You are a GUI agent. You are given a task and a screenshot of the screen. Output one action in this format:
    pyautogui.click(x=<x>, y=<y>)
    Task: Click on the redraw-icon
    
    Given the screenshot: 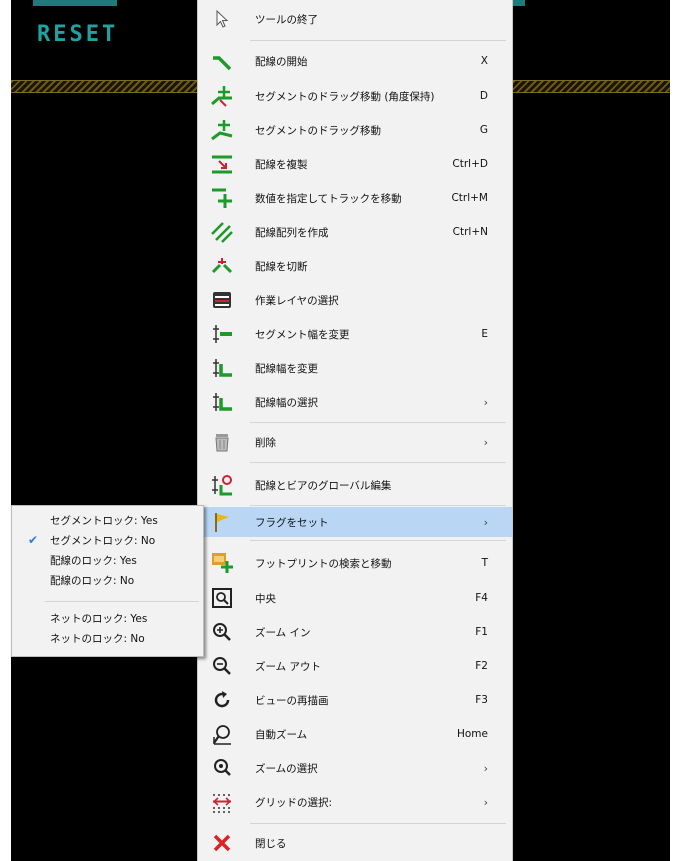 What is the action you would take?
    pyautogui.click(x=222, y=700)
    